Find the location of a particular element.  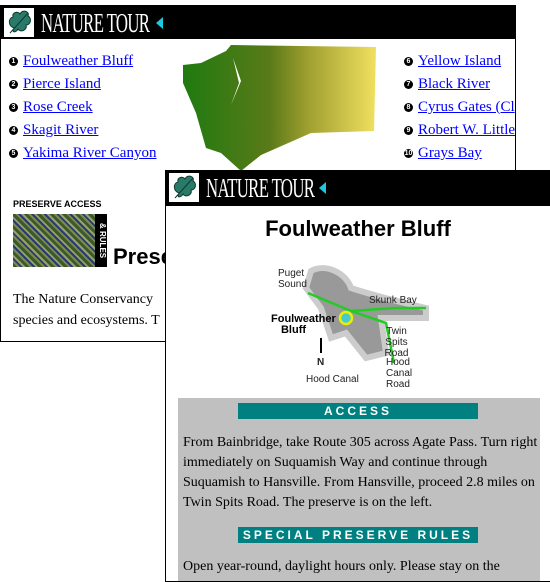

number-badge: 6 is located at coordinates (408, 61).